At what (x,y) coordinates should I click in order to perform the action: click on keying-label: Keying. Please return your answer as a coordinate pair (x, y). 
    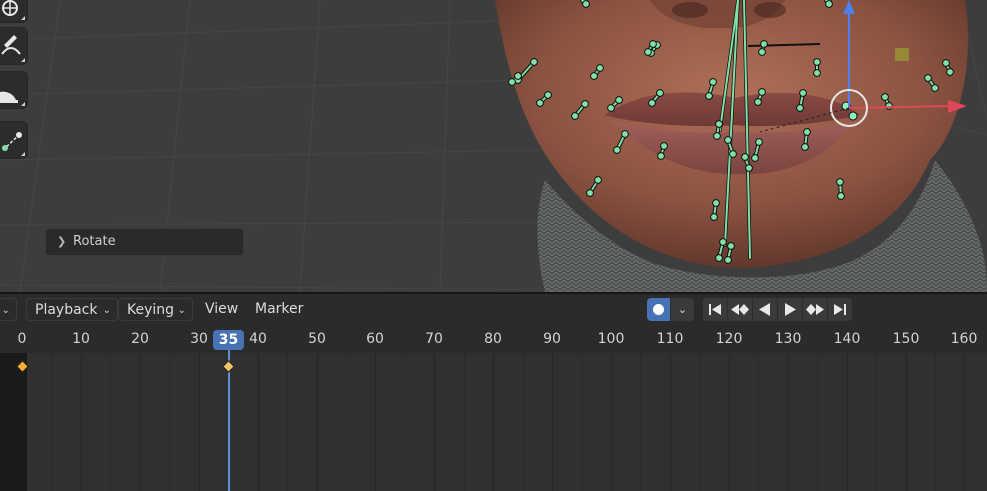
    Looking at the image, I should click on (151, 310).